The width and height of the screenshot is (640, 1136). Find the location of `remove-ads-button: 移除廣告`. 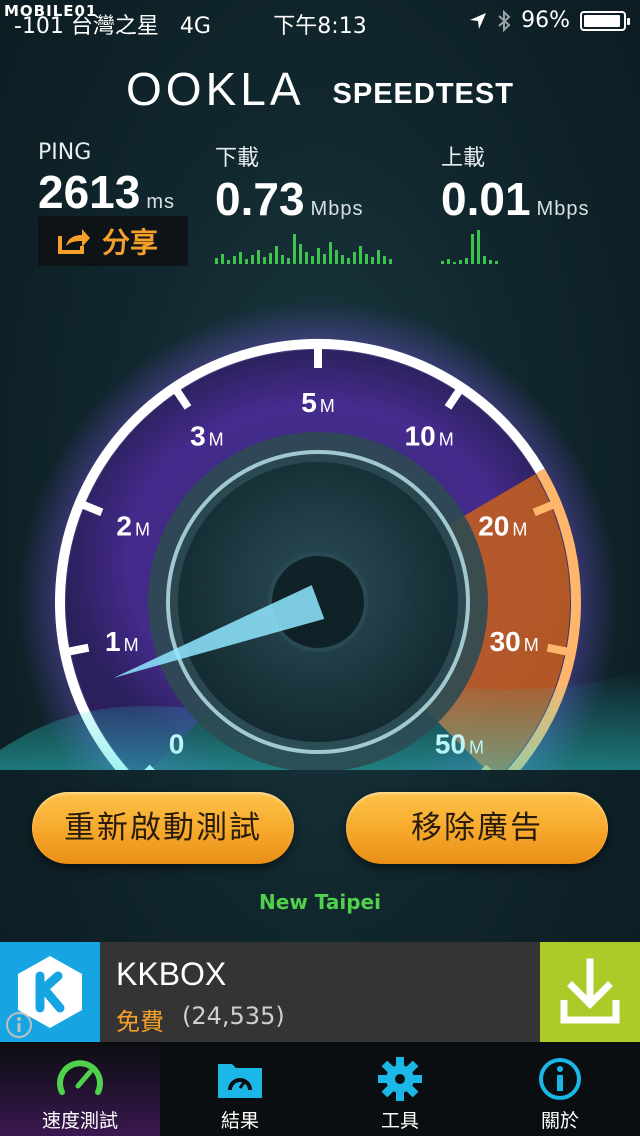

remove-ads-button: 移除廣告 is located at coordinates (477, 828).